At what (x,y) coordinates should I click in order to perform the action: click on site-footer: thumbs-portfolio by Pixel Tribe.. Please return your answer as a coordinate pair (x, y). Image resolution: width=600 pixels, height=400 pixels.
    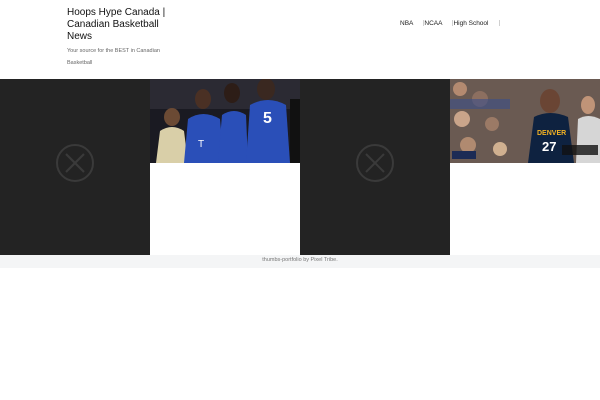
    Looking at the image, I should click on (300, 261).